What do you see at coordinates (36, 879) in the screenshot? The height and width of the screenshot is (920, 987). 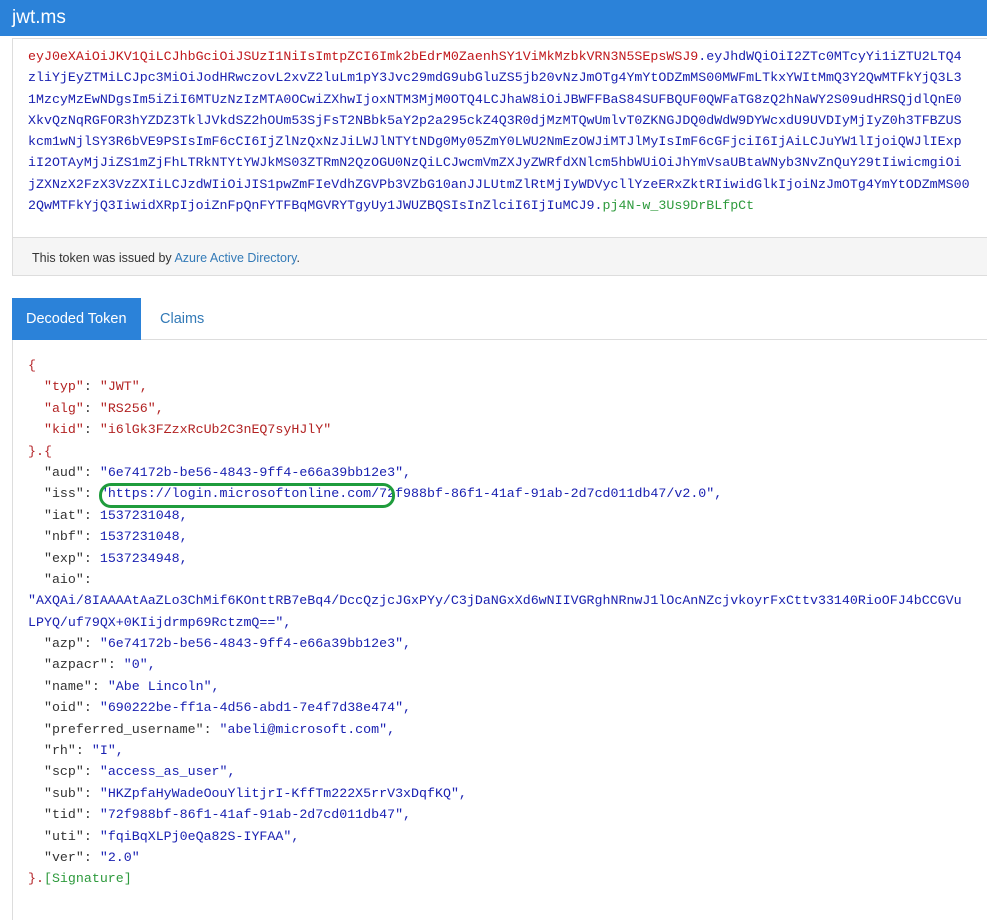 I see `json-brace: }.` at bounding box center [36, 879].